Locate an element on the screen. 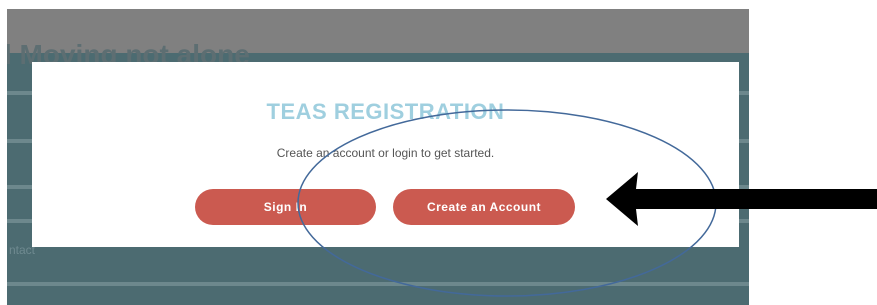 Image resolution: width=877 pixels, height=305 pixels. create-account-button: Create an Account is located at coordinates (484, 207).